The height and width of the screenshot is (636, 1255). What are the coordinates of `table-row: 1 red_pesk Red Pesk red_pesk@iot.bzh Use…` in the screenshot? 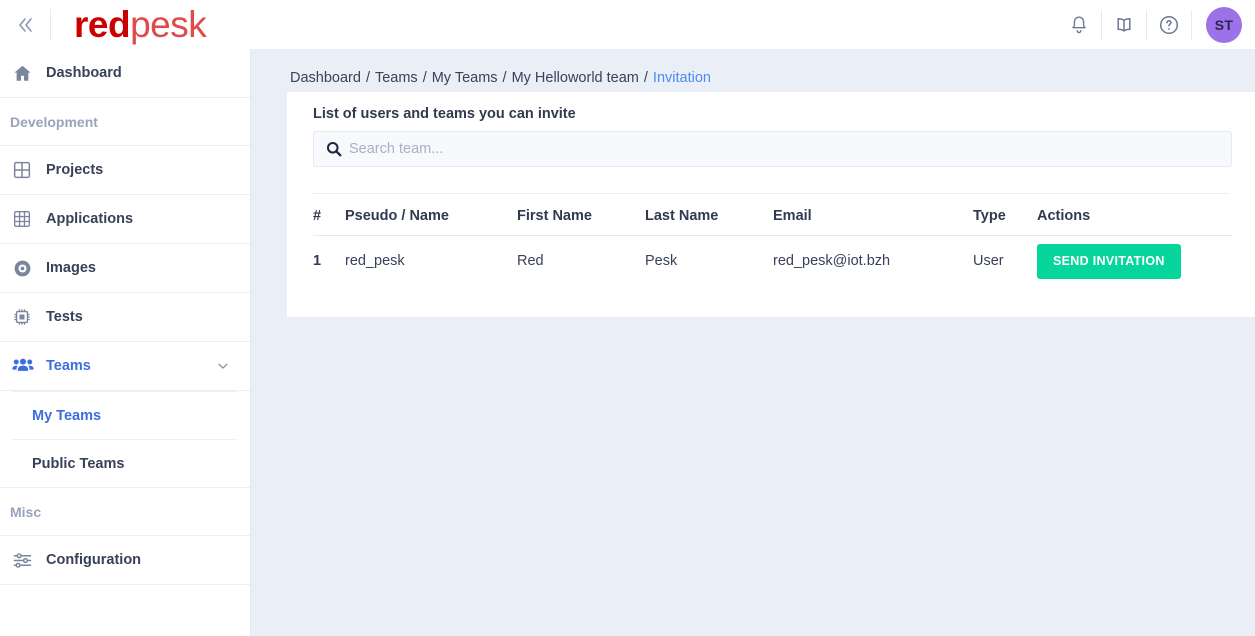 It's located at (772, 262).